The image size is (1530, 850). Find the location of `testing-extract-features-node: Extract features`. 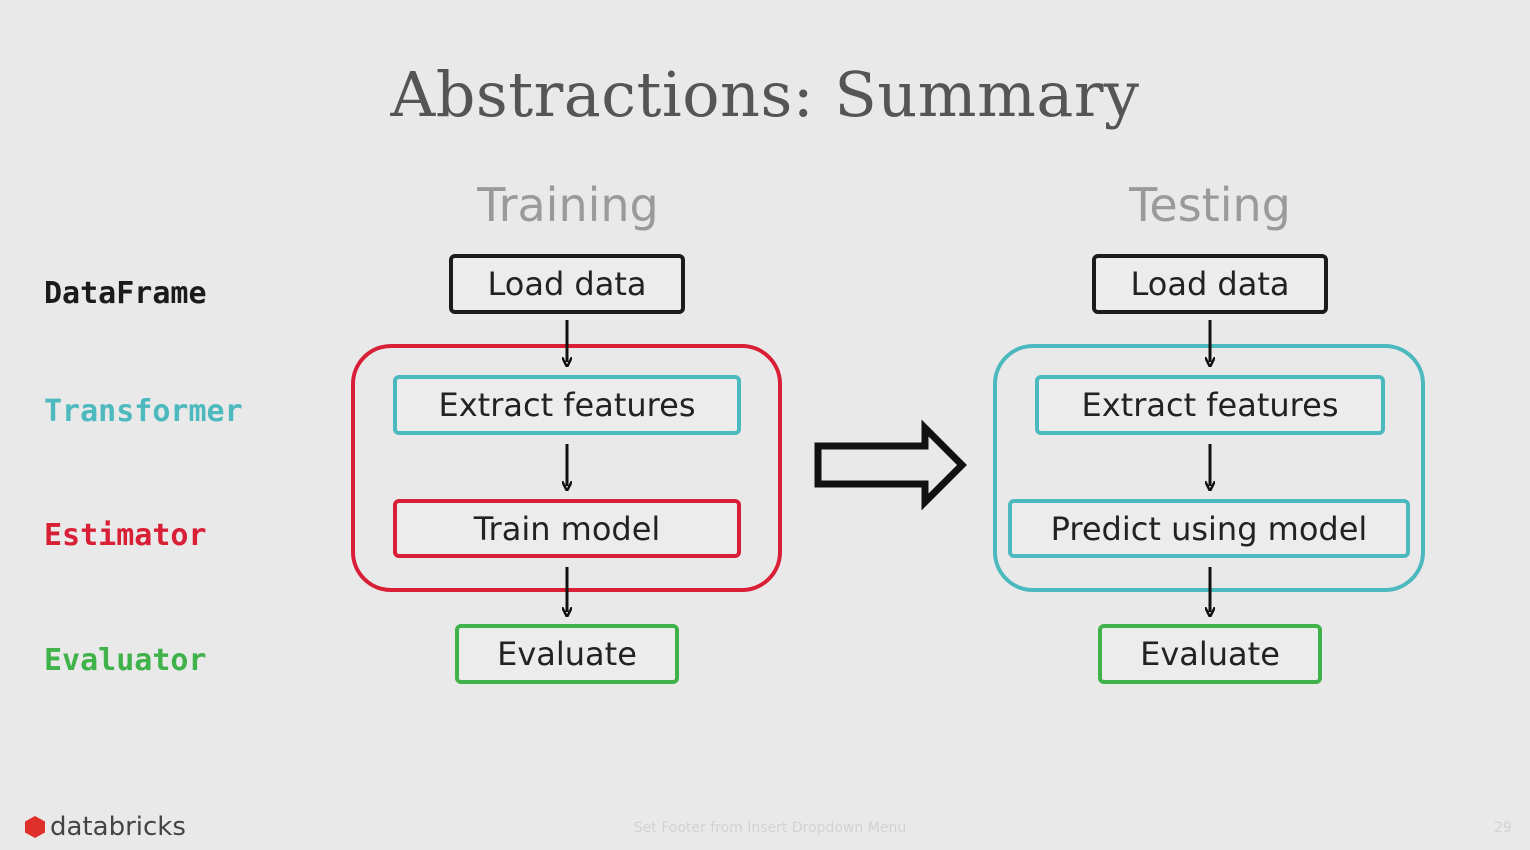

testing-extract-features-node: Extract features is located at coordinates (1210, 405).